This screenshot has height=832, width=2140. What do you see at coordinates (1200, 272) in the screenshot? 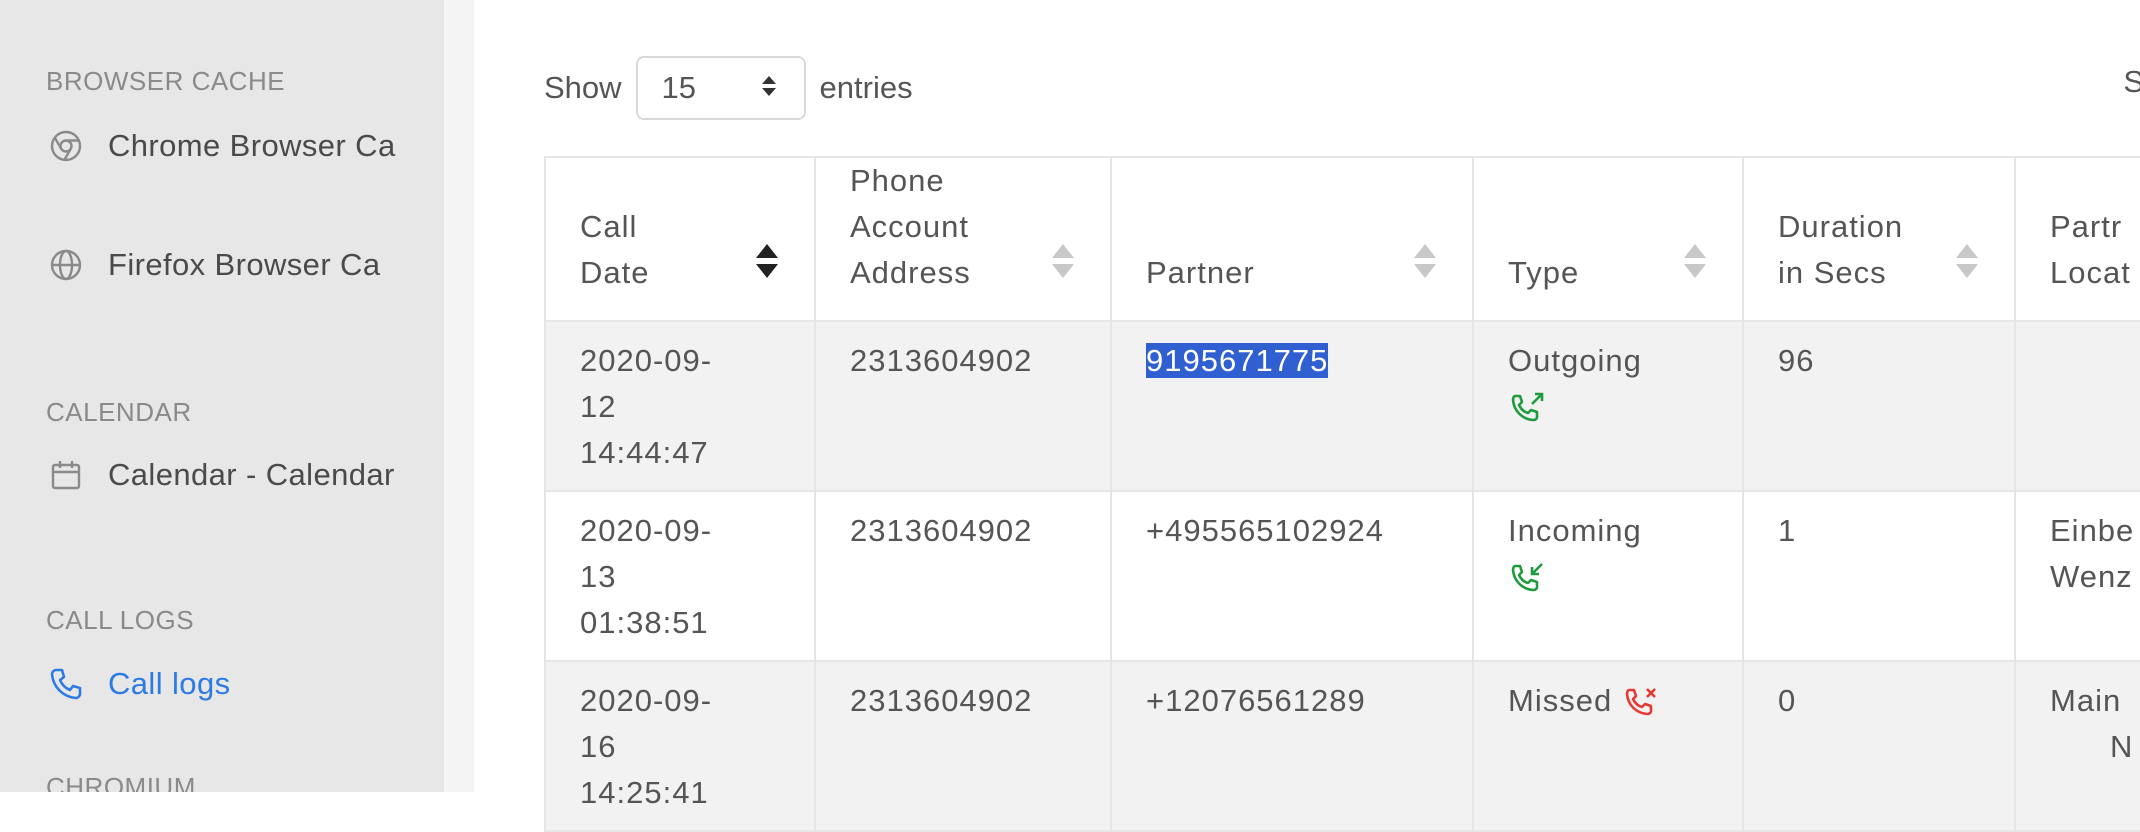
I see `header-label: Partner` at bounding box center [1200, 272].